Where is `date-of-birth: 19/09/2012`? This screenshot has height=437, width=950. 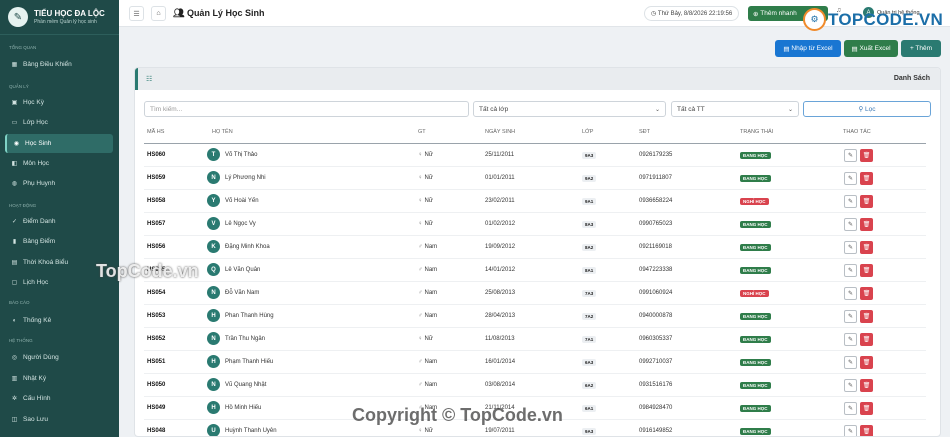 date-of-birth: 19/09/2012 is located at coordinates (500, 247).